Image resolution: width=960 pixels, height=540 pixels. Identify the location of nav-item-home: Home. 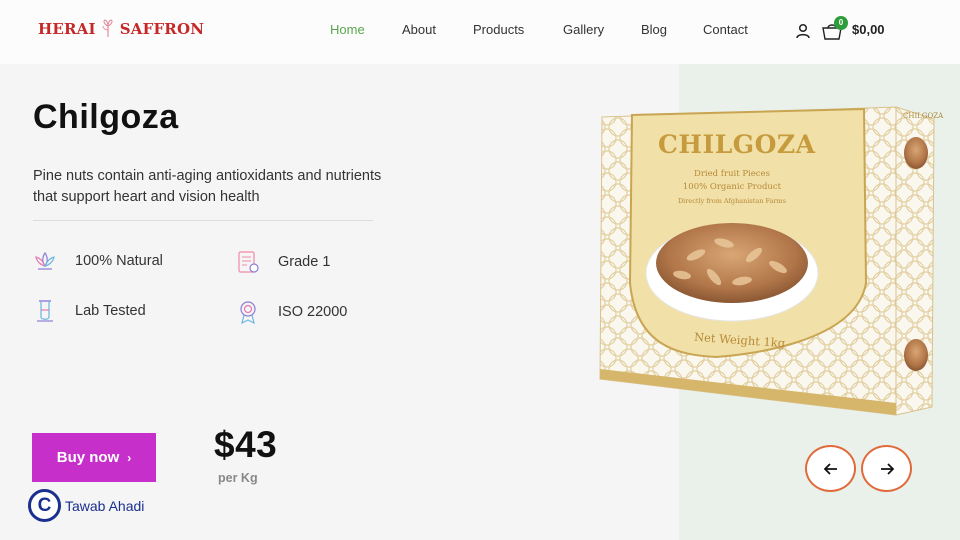
(347, 29).